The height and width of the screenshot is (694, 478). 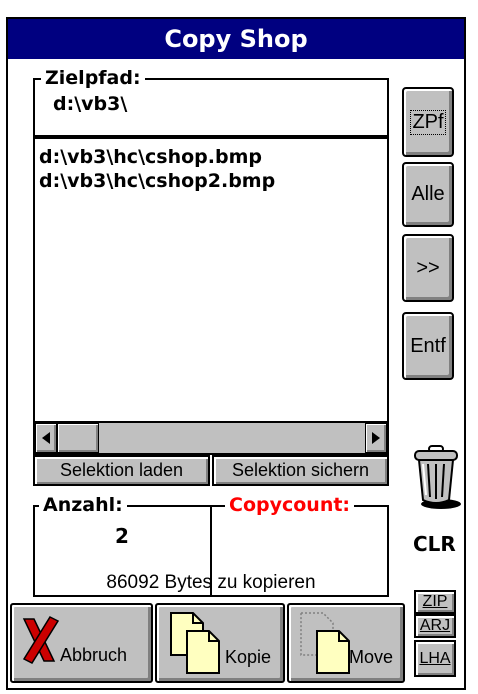 I want to click on horizontal-scrollbar, so click(x=211, y=437).